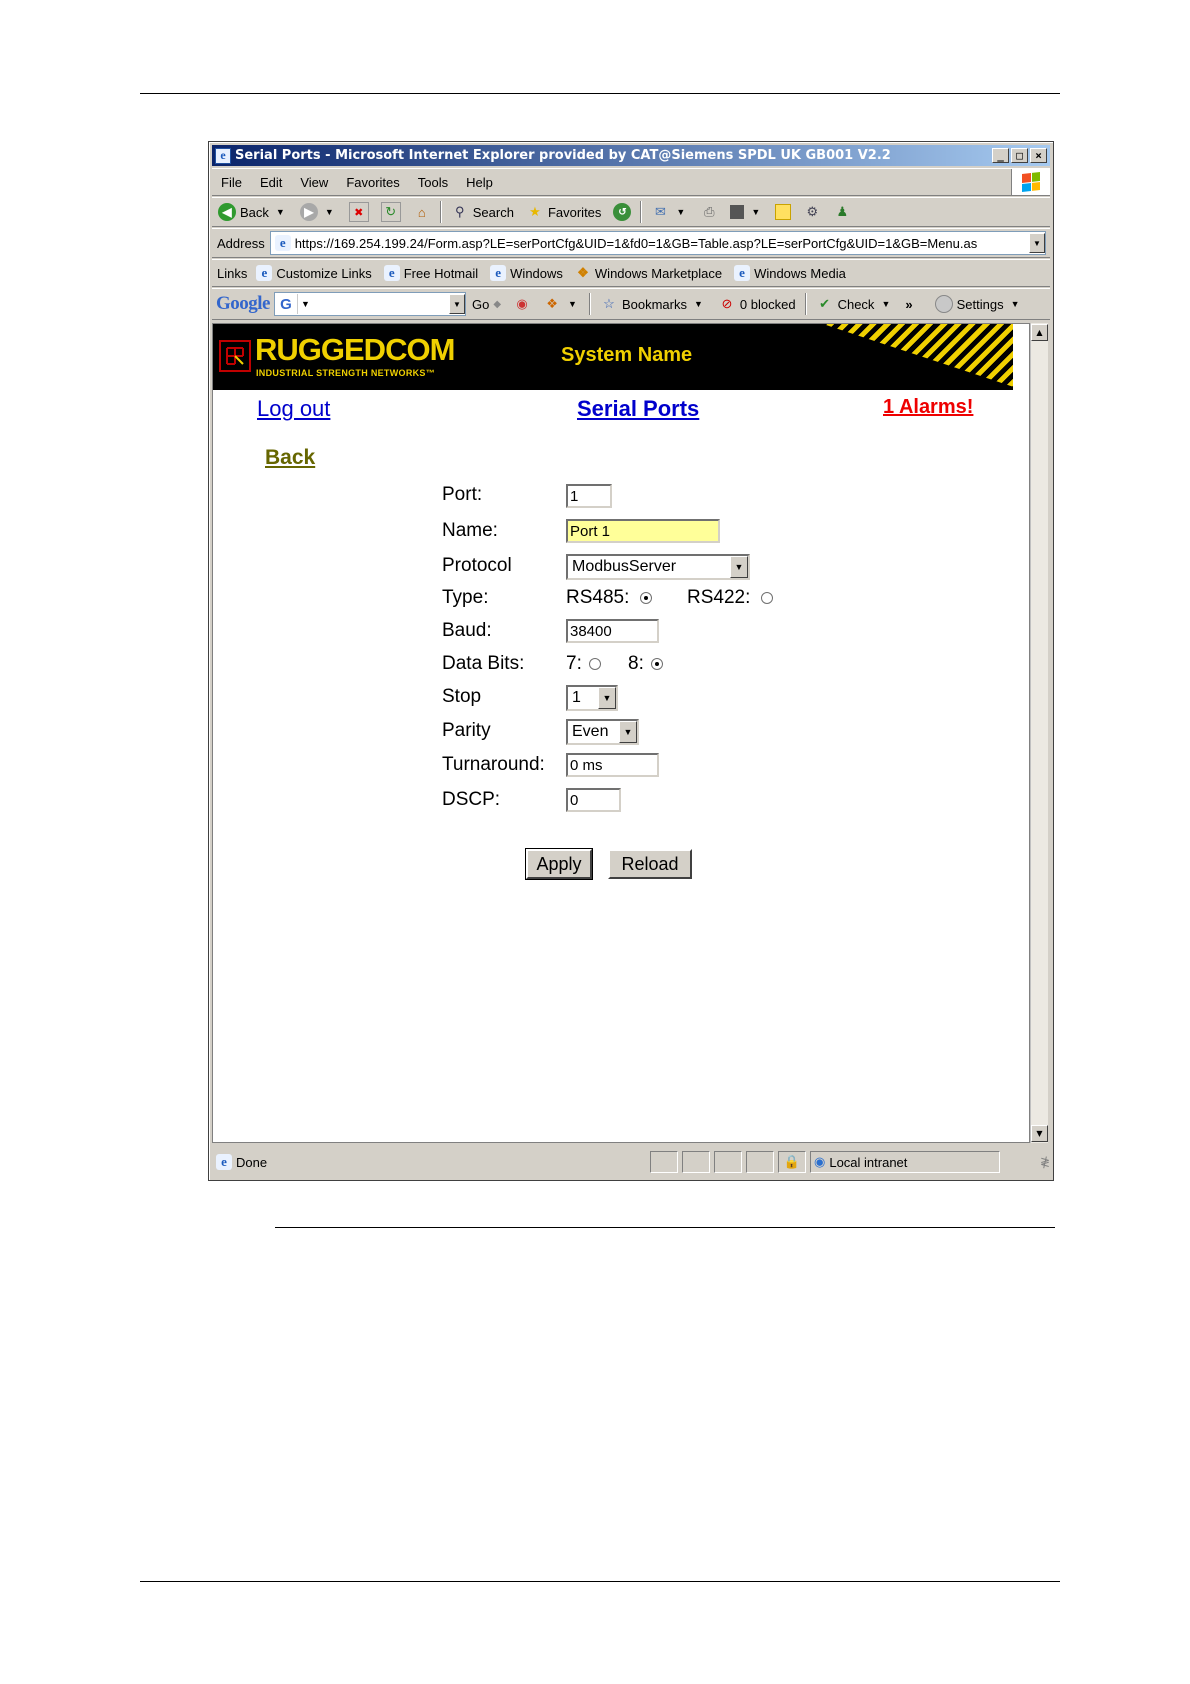 This screenshot has height=1684, width=1190. Describe the element at coordinates (552, 303) in the screenshot. I see `google-options-icon: ❖` at that location.